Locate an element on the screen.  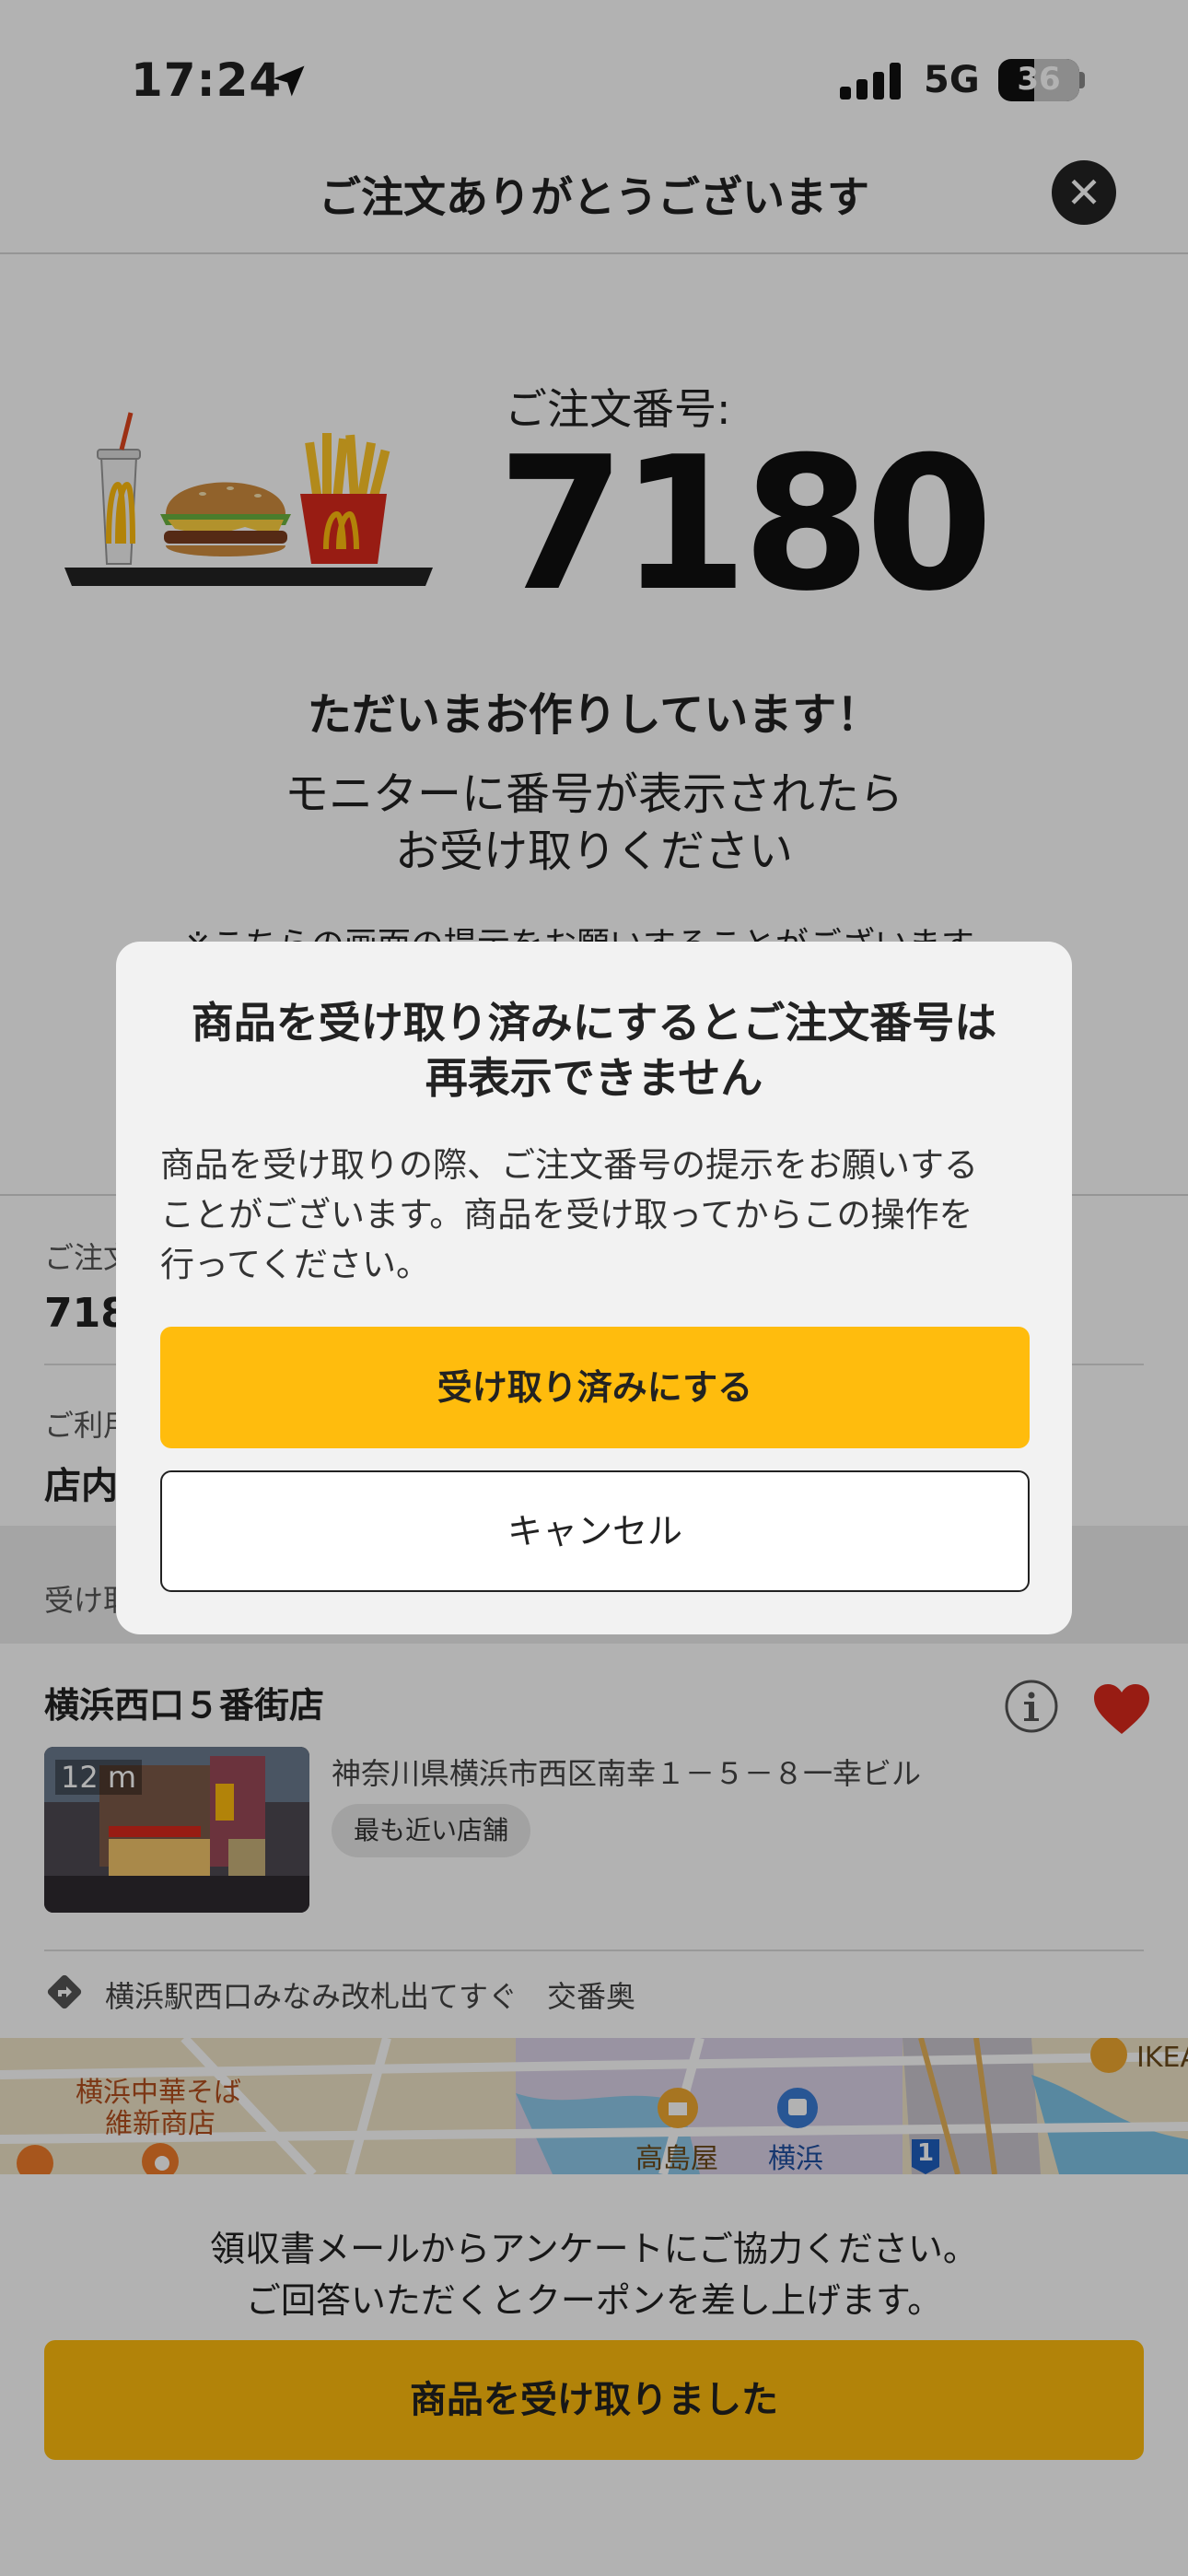
dialog-title-line1: 商品を受け取り済みにするとご注文番号は is located at coordinates (594, 1023).